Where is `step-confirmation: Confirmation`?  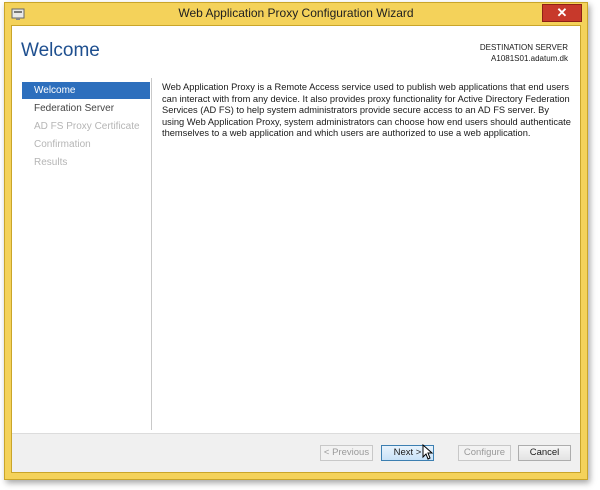
step-confirmation: Confirmation is located at coordinates (62, 144).